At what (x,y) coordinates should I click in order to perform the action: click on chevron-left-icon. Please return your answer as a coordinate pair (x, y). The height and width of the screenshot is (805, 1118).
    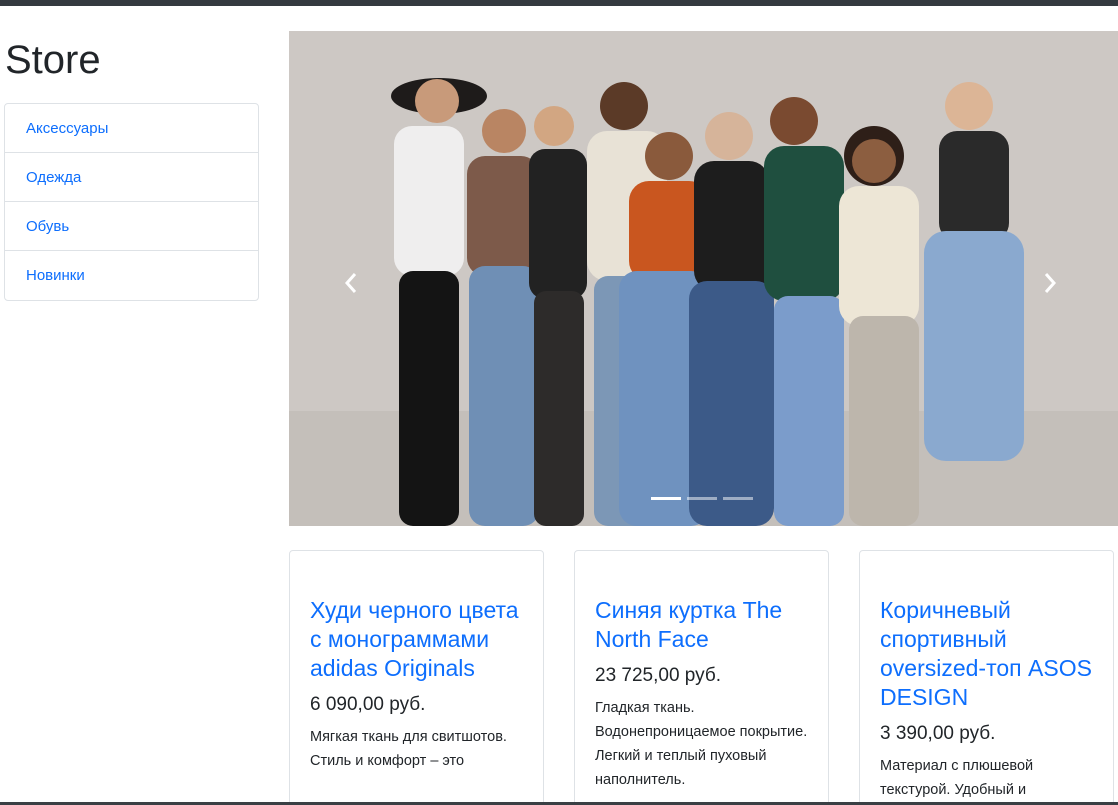
    Looking at the image, I should click on (350, 283).